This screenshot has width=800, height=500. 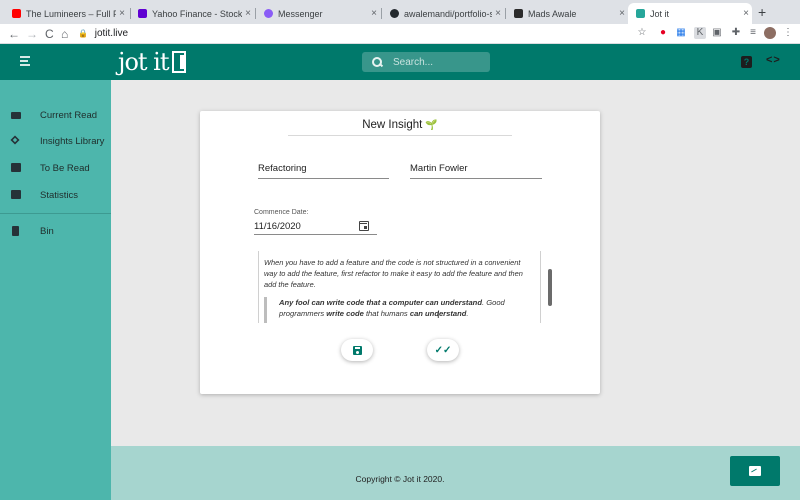 I want to click on jot-it-favicon-icon, so click(x=640, y=13).